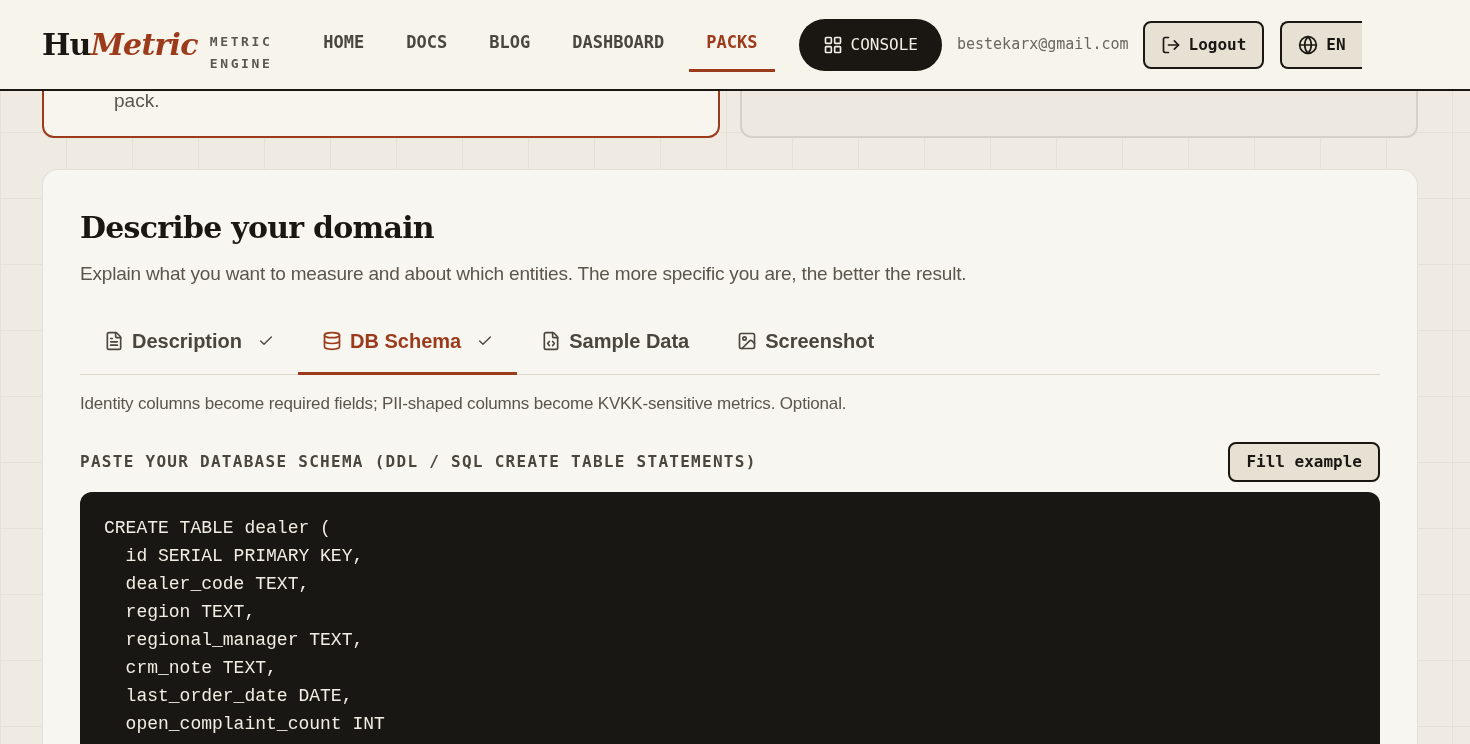 The image size is (1470, 744). I want to click on nav-link: DASHBOARD, so click(618, 36).